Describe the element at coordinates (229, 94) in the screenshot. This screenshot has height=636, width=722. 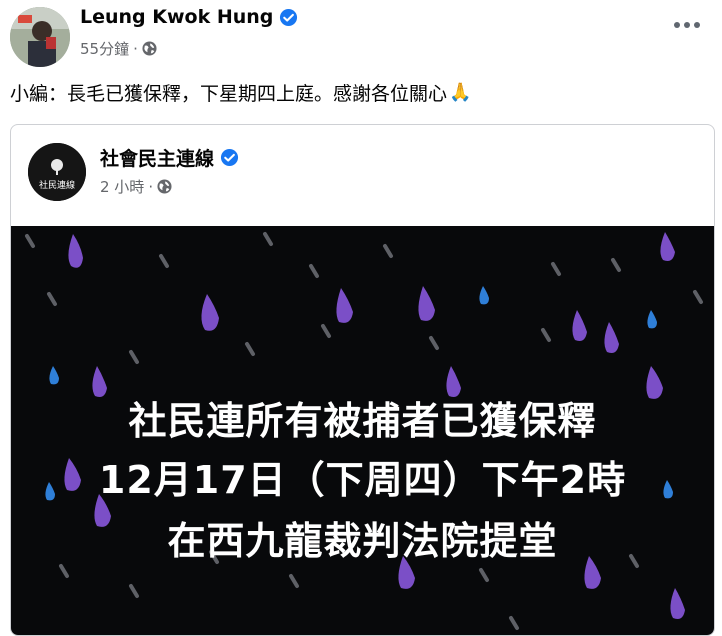
I see `post-body: 小編：長毛已獲保釋，下星期四上庭。感謝各位關心` at that location.